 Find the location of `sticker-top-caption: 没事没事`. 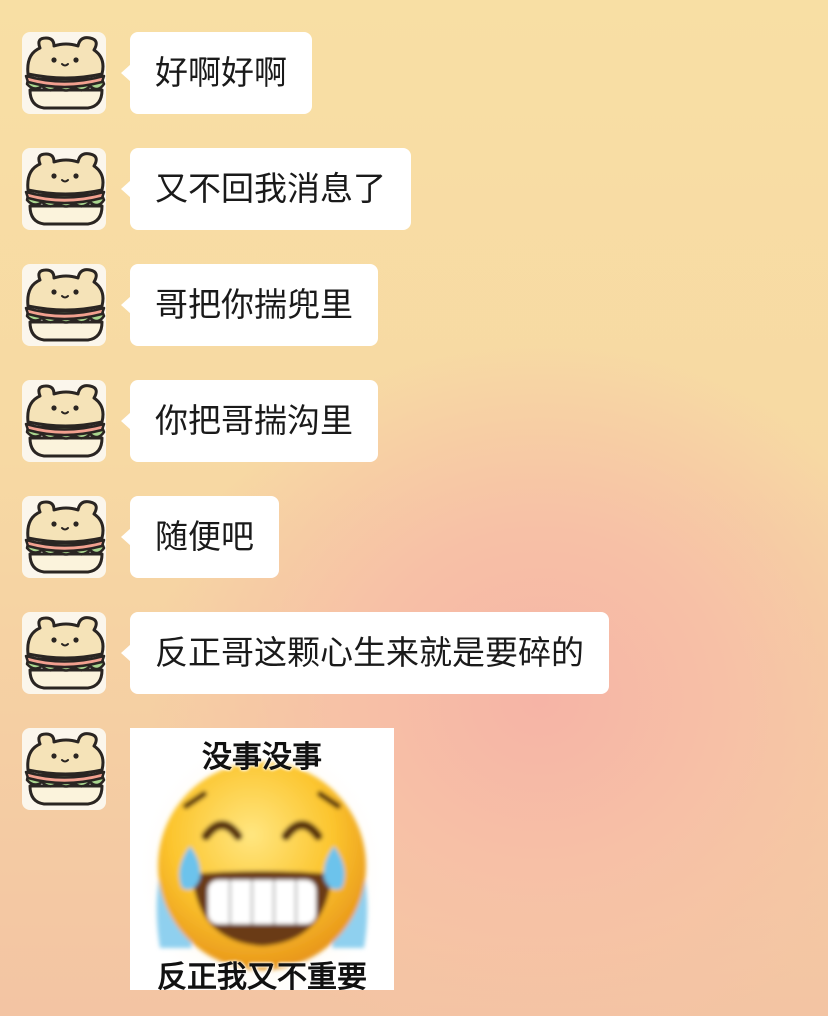

sticker-top-caption: 没事没事 is located at coordinates (262, 757).